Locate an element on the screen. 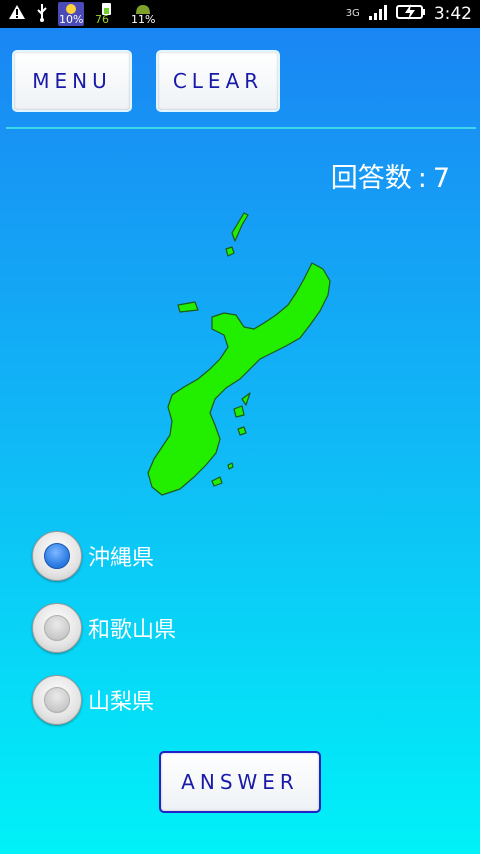 The height and width of the screenshot is (854, 480). answer-count-label: 回答数 is located at coordinates (371, 178).